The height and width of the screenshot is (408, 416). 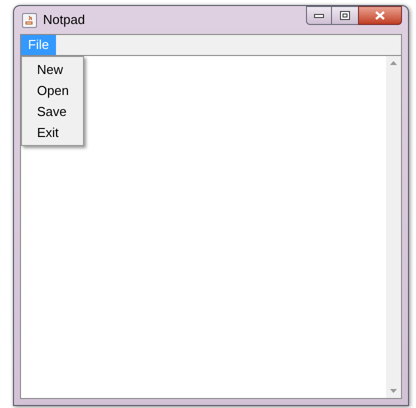 What do you see at coordinates (52, 90) in the screenshot?
I see `menu-option: Open` at bounding box center [52, 90].